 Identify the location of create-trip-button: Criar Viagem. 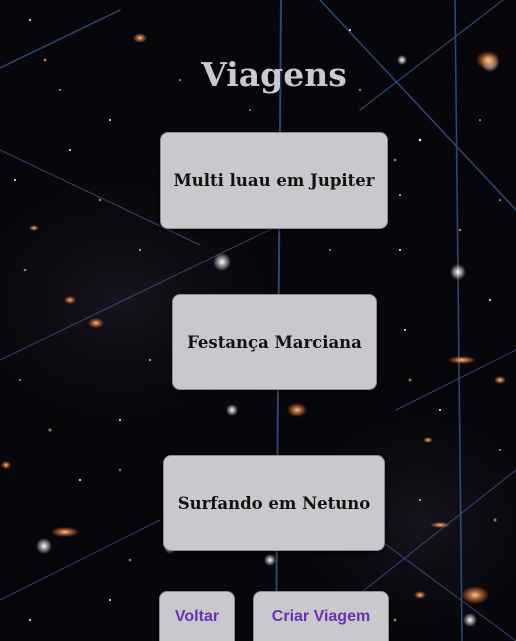
(321, 616).